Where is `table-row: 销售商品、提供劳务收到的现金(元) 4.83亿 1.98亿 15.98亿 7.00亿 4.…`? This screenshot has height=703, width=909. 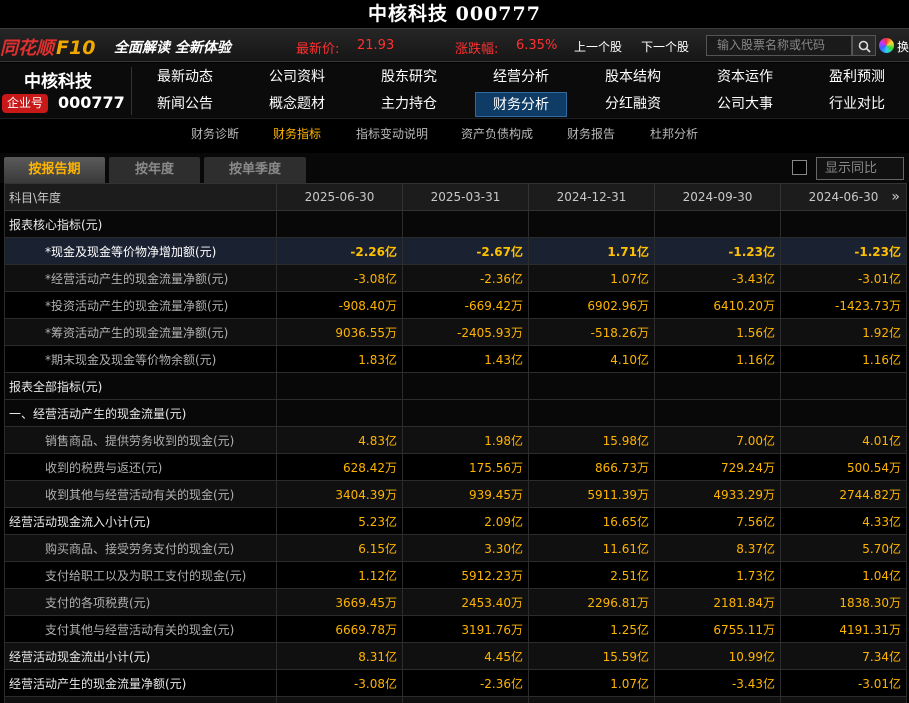
table-row: 销售商品、提供劳务收到的现金(元) 4.83亿 1.98亿 15.98亿 7.00亿 4.… is located at coordinates (455, 440).